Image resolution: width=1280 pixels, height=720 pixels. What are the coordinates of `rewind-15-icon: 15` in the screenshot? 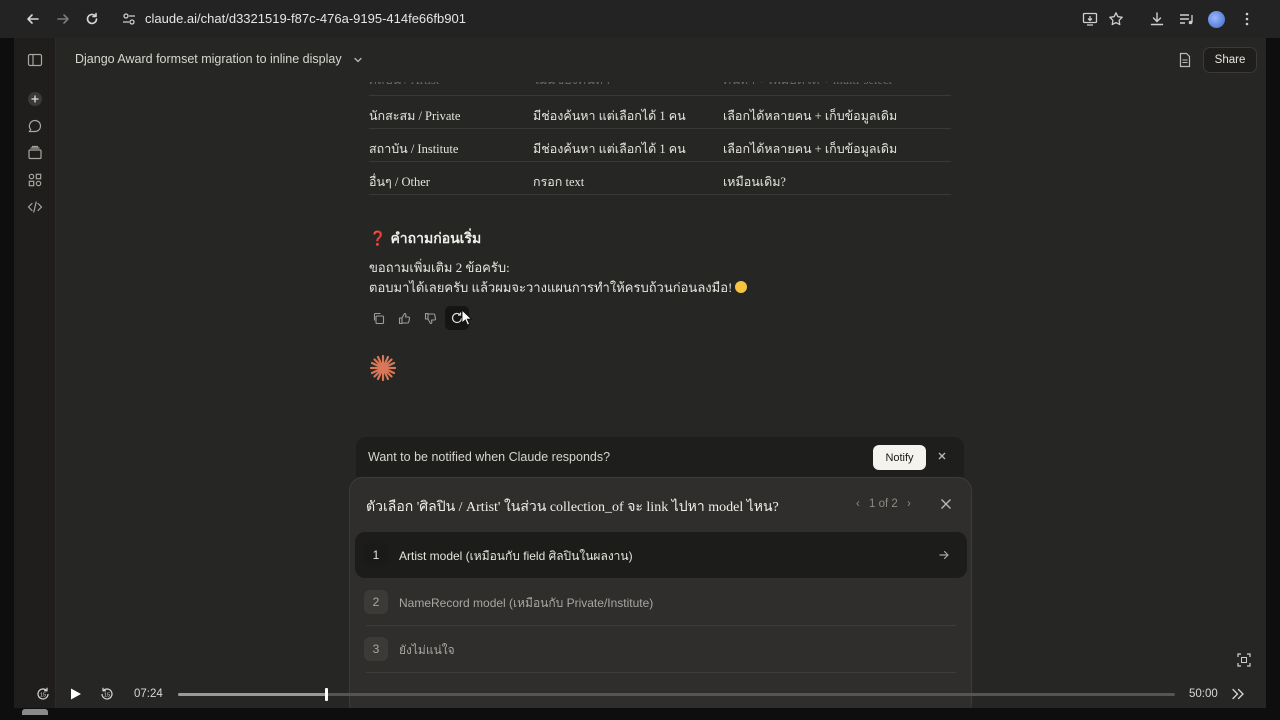 It's located at (43, 694).